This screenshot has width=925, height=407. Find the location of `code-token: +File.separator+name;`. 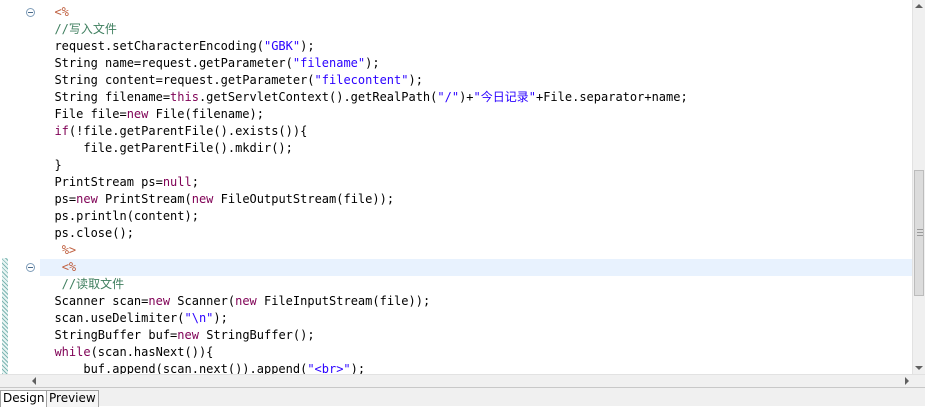

code-token: +File.separator+name; is located at coordinates (611, 97).